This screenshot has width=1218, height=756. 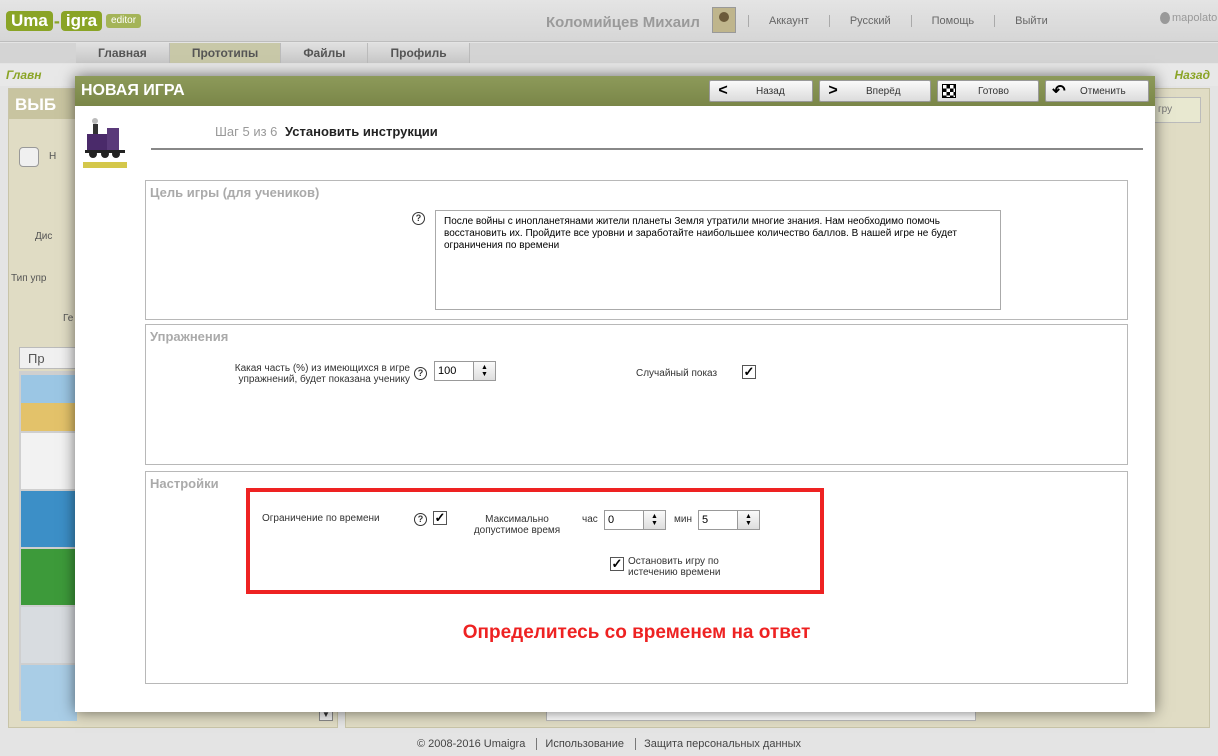 I want to click on terms-link: Использование, so click(x=584, y=744).